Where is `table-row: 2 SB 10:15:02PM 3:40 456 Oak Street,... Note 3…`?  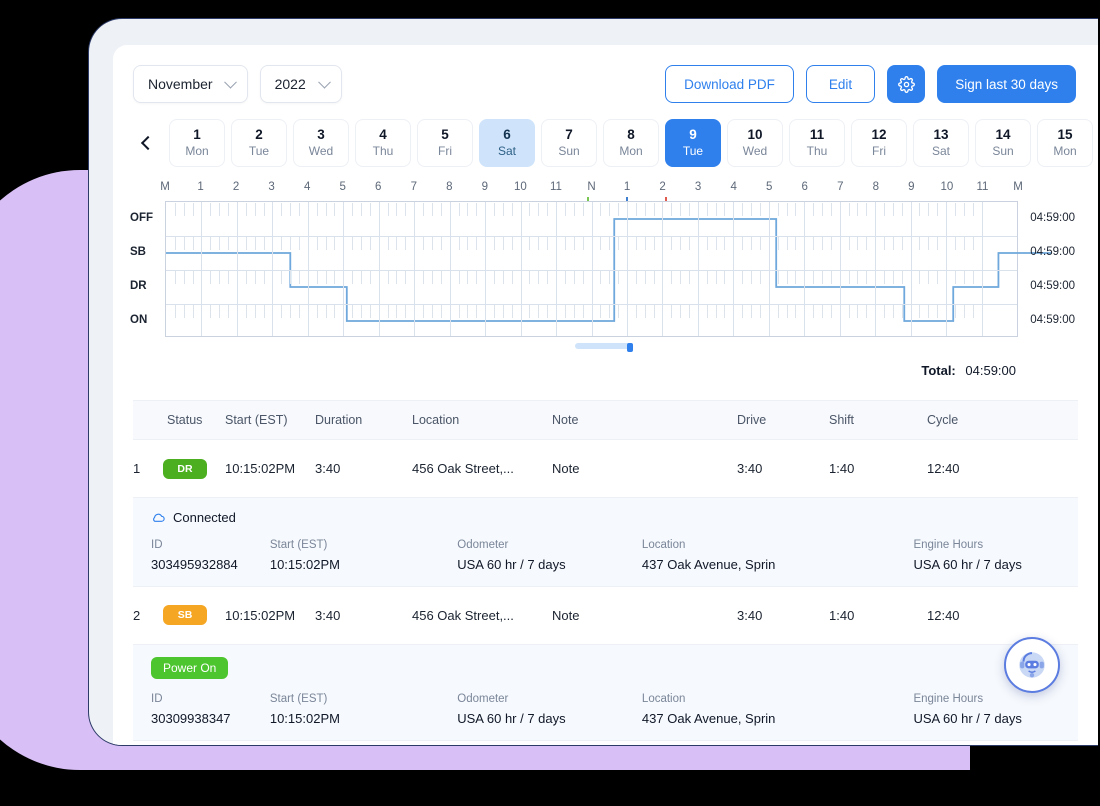 table-row: 2 SB 10:15:02PM 3:40 456 Oak Street,... Note 3… is located at coordinates (605, 616).